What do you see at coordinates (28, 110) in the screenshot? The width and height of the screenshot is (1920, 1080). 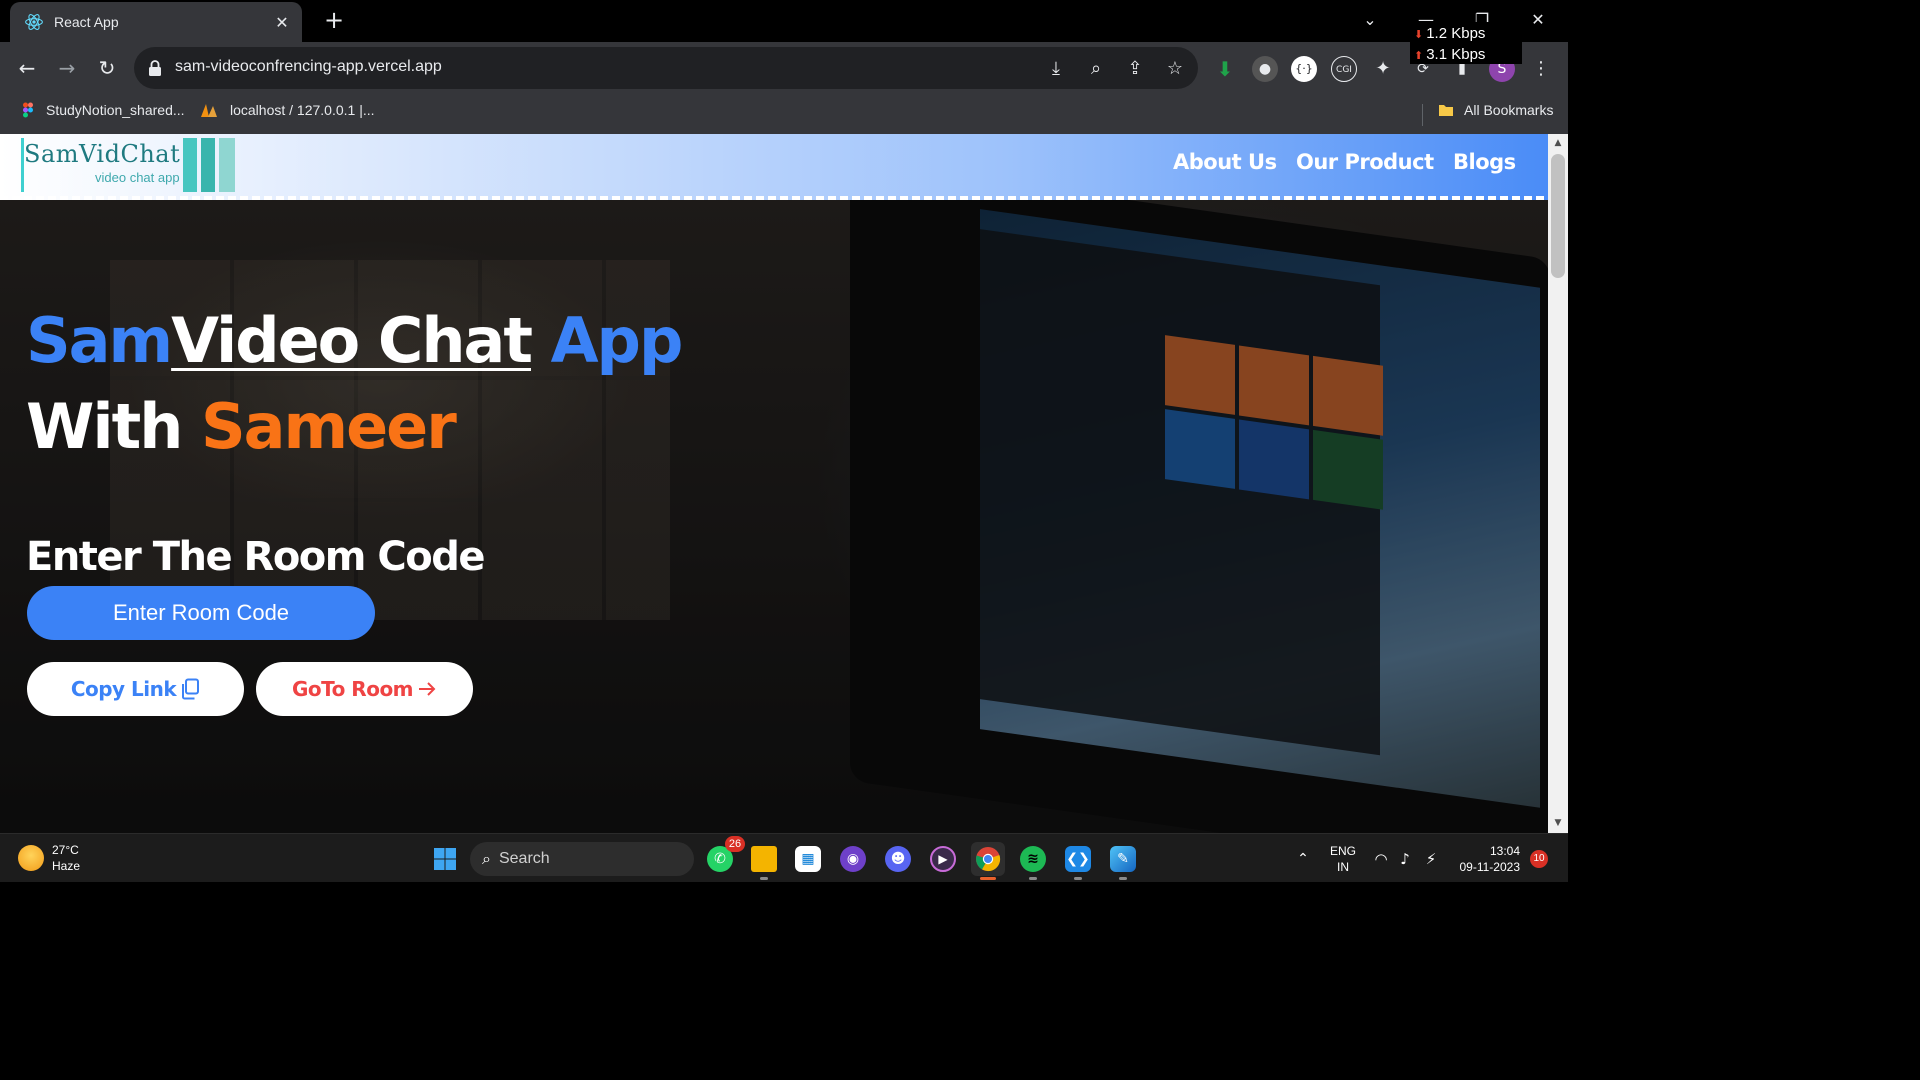 I see `figma-icon` at bounding box center [28, 110].